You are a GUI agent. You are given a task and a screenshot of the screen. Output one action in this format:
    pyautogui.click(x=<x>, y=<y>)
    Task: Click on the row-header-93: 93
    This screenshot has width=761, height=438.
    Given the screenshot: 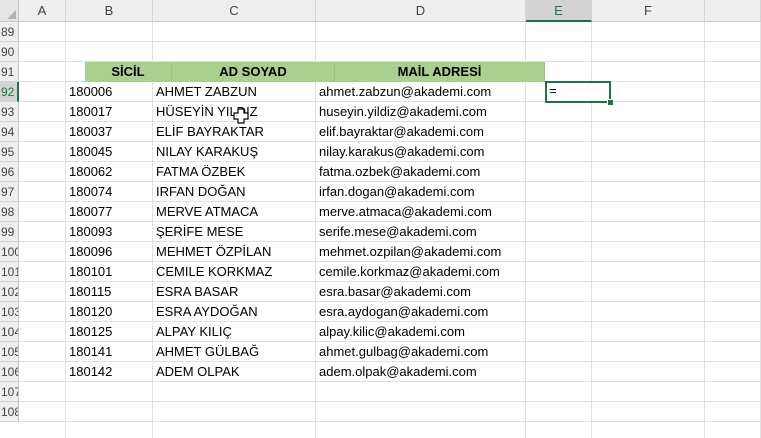 What is the action you would take?
    pyautogui.click(x=9, y=112)
    